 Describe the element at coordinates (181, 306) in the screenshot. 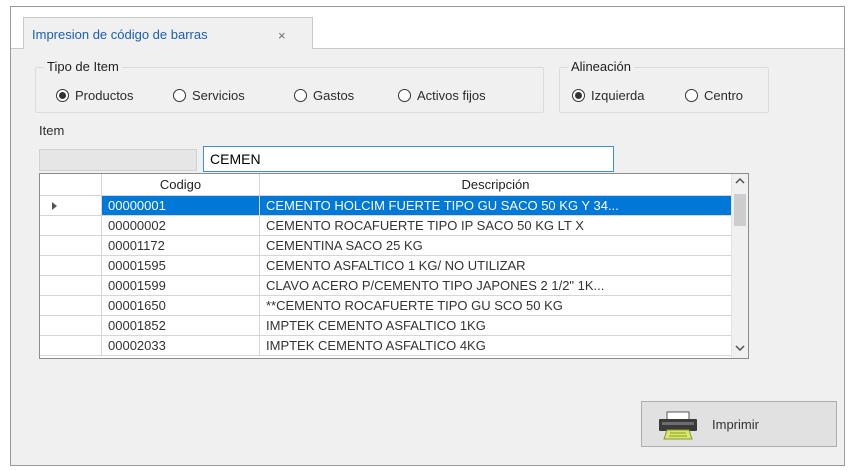

I see `cell-codigo: 00001650` at that location.